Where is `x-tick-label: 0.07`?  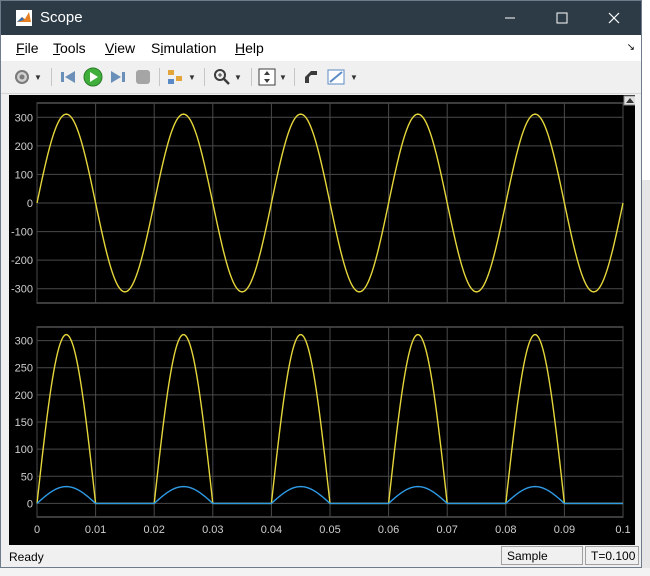 x-tick-label: 0.07 is located at coordinates (446, 530).